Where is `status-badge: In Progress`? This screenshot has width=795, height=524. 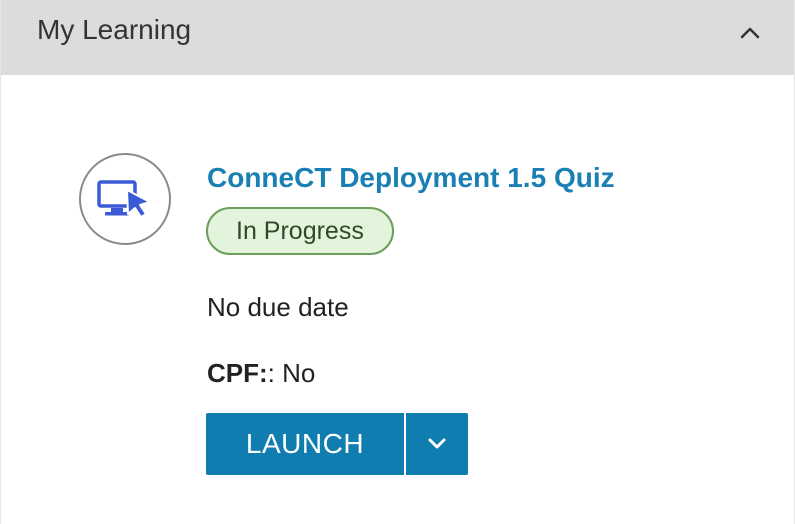
status-badge: In Progress is located at coordinates (300, 231).